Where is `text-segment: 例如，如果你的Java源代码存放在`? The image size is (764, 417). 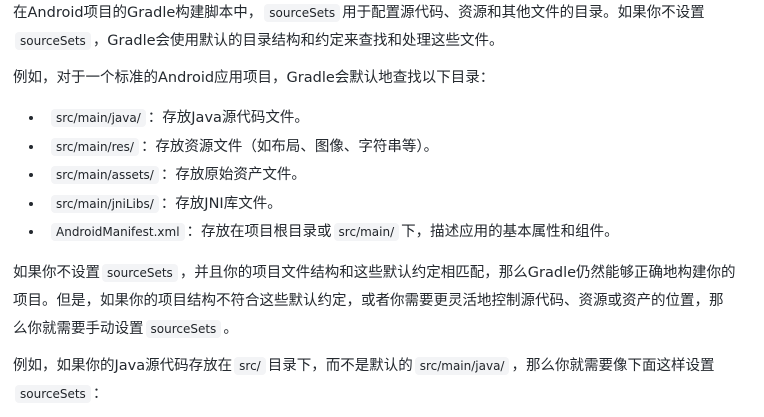
text-segment: 例如，如果你的Java源代码存放在 is located at coordinates (123, 366).